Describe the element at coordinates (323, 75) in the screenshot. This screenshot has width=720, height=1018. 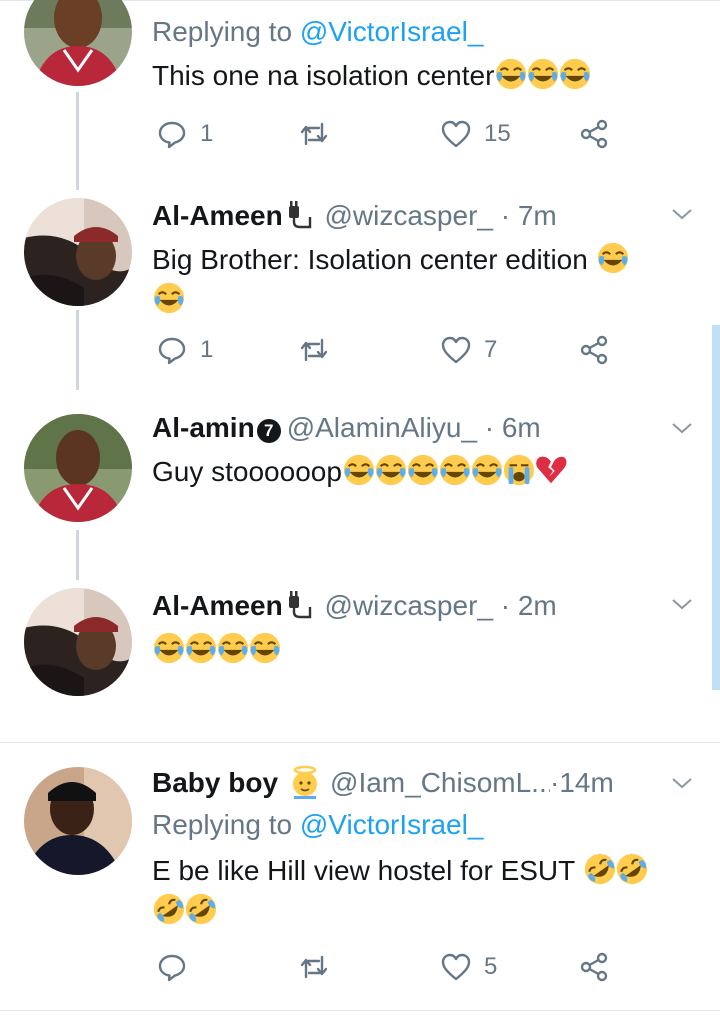
I see `tweet-text-body: This one na isolation center` at that location.